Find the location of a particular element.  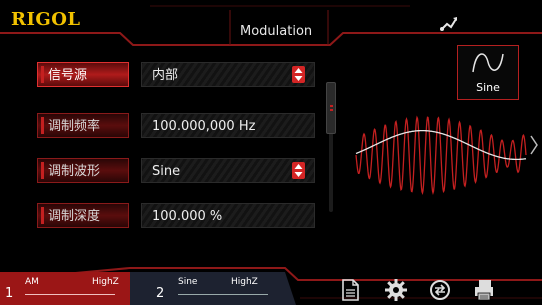

sine-wave-icon is located at coordinates (488, 63).